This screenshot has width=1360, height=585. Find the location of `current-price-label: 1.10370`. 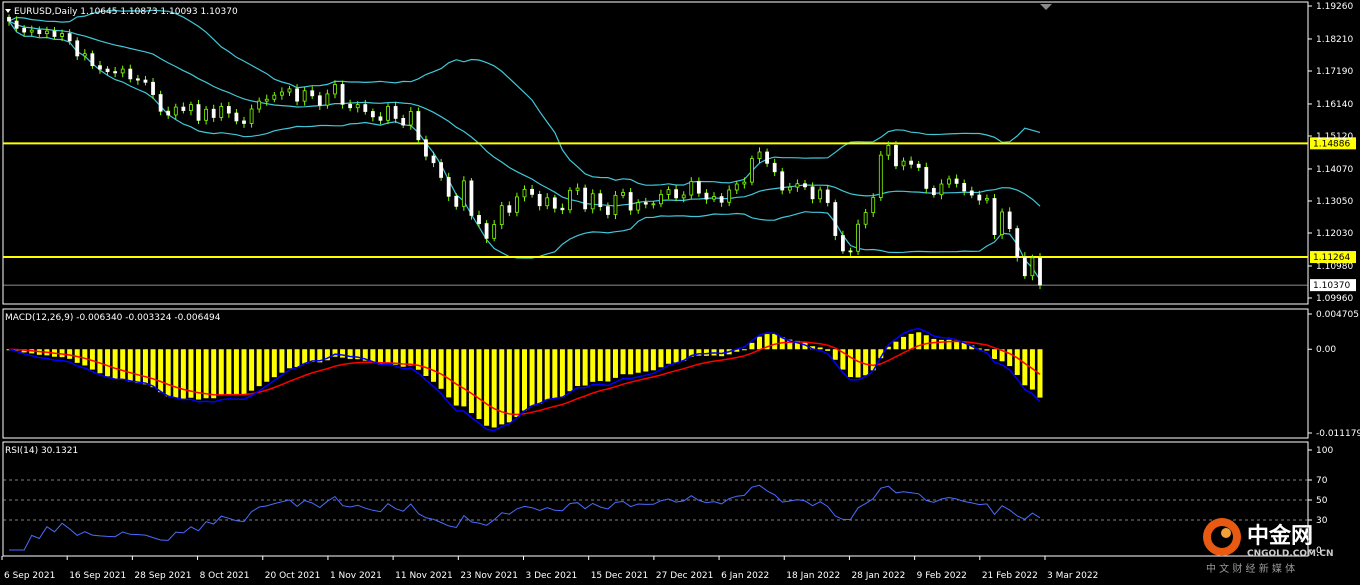

current-price-label: 1.10370 is located at coordinates (1331, 286).